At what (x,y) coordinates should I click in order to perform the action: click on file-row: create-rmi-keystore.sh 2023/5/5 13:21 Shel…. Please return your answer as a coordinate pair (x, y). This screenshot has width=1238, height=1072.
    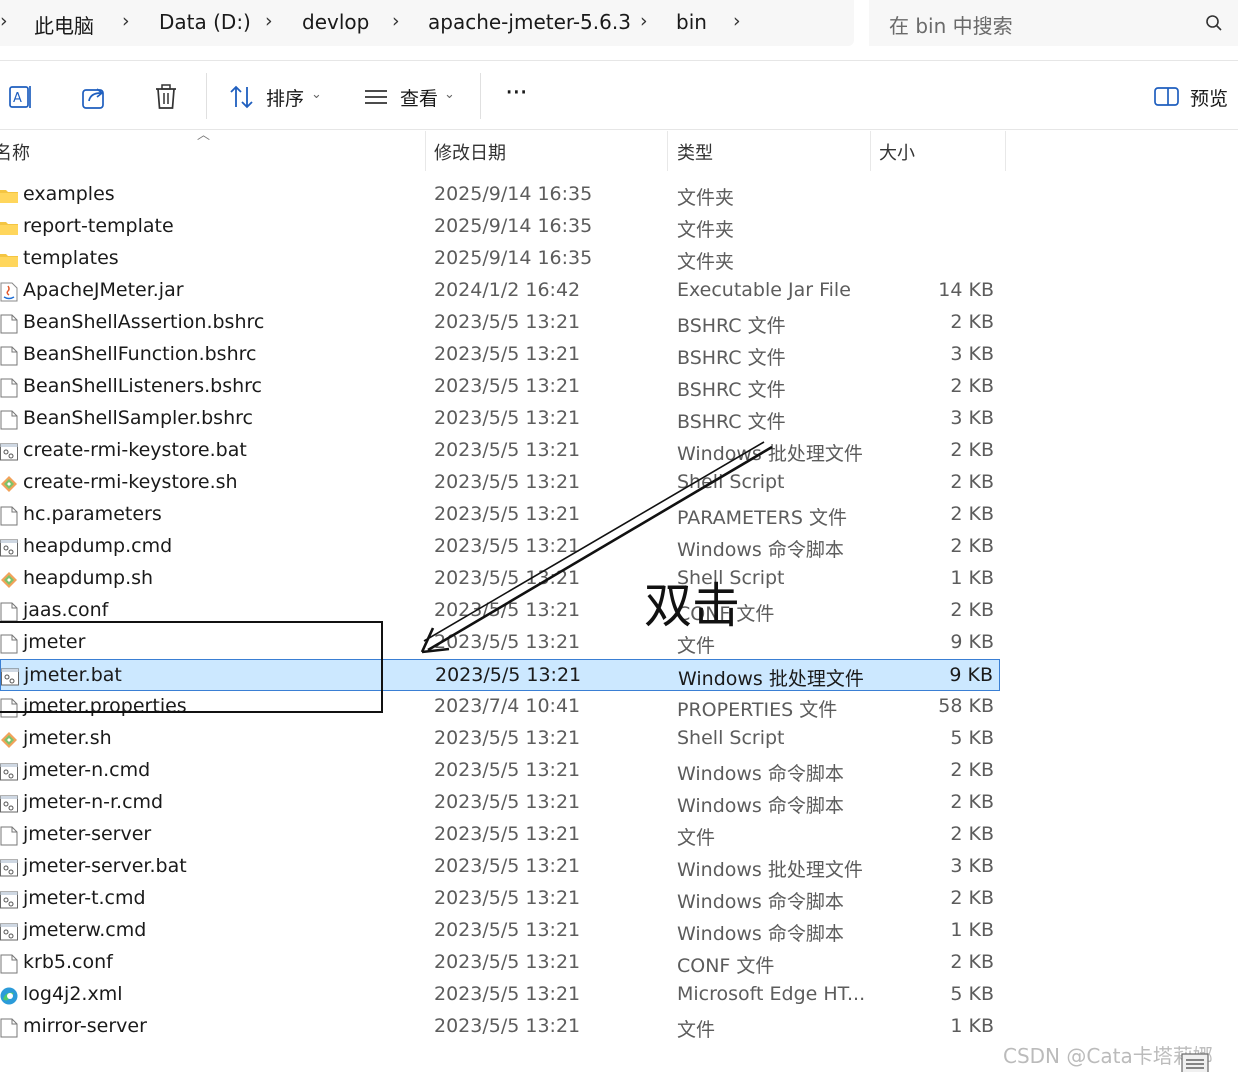
    Looking at the image, I should click on (500, 483).